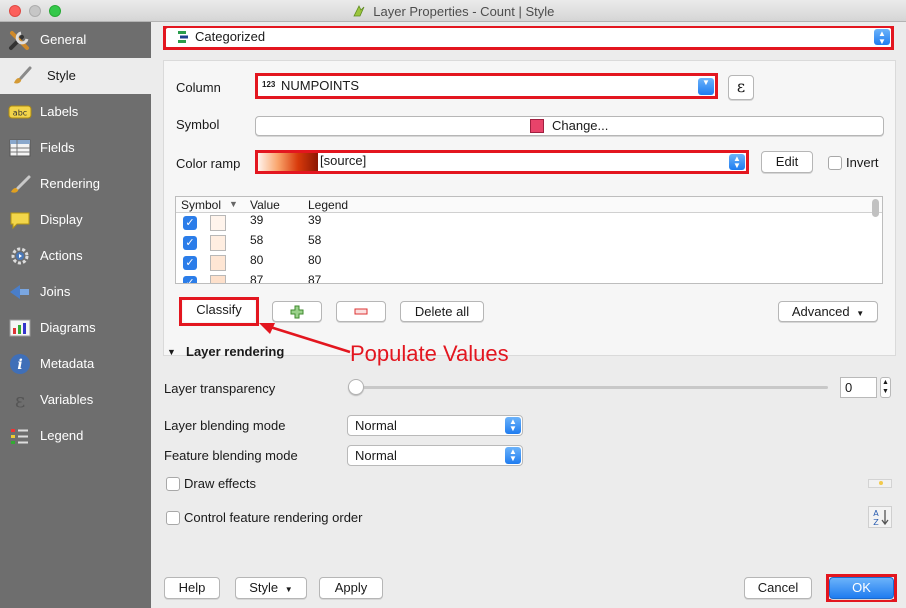 The width and height of the screenshot is (906, 608). Describe the element at coordinates (876, 522) in the screenshot. I see `svg-text: Z` at that location.